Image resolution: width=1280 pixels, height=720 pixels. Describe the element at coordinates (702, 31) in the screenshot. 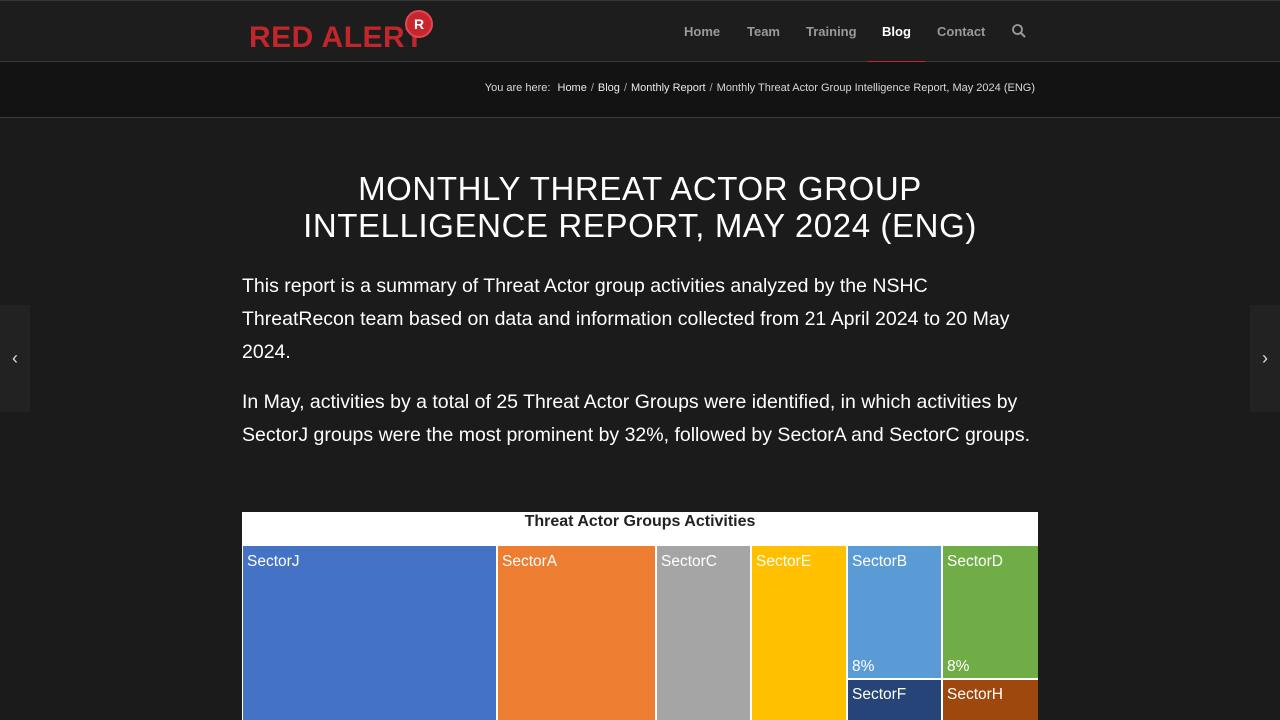

I see `nav-home: Home` at that location.